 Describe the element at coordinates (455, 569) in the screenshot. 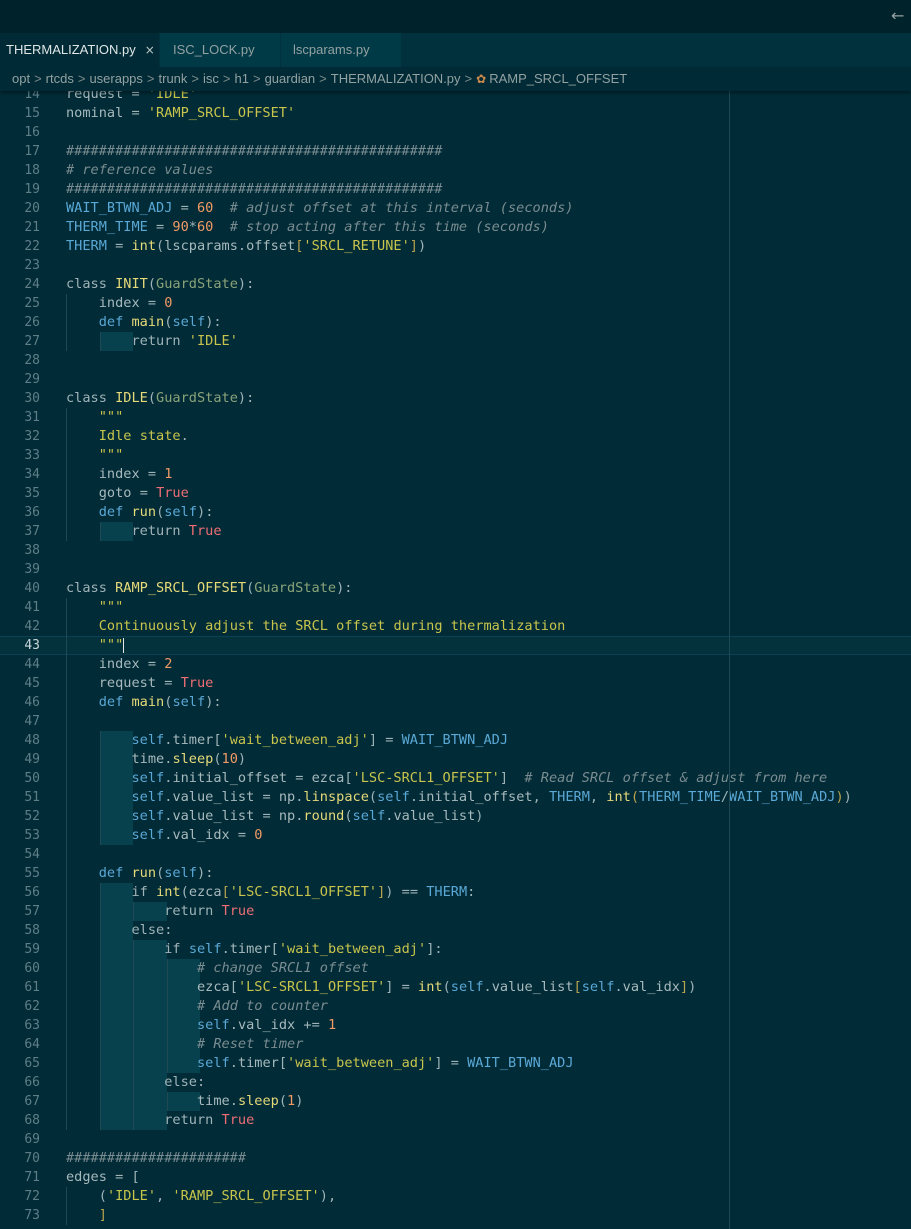

I see `code-line: 39` at that location.